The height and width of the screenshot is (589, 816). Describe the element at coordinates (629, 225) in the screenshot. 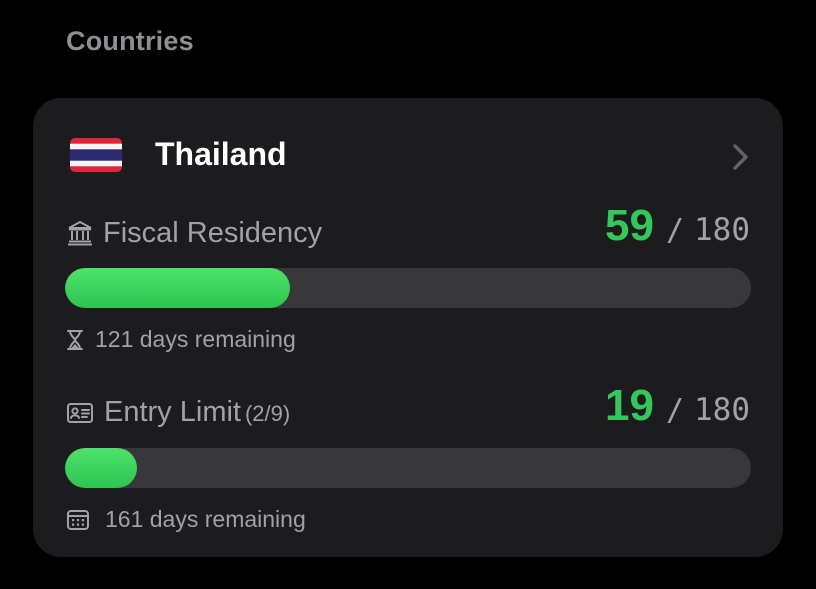

I see `metric-count: 59` at that location.